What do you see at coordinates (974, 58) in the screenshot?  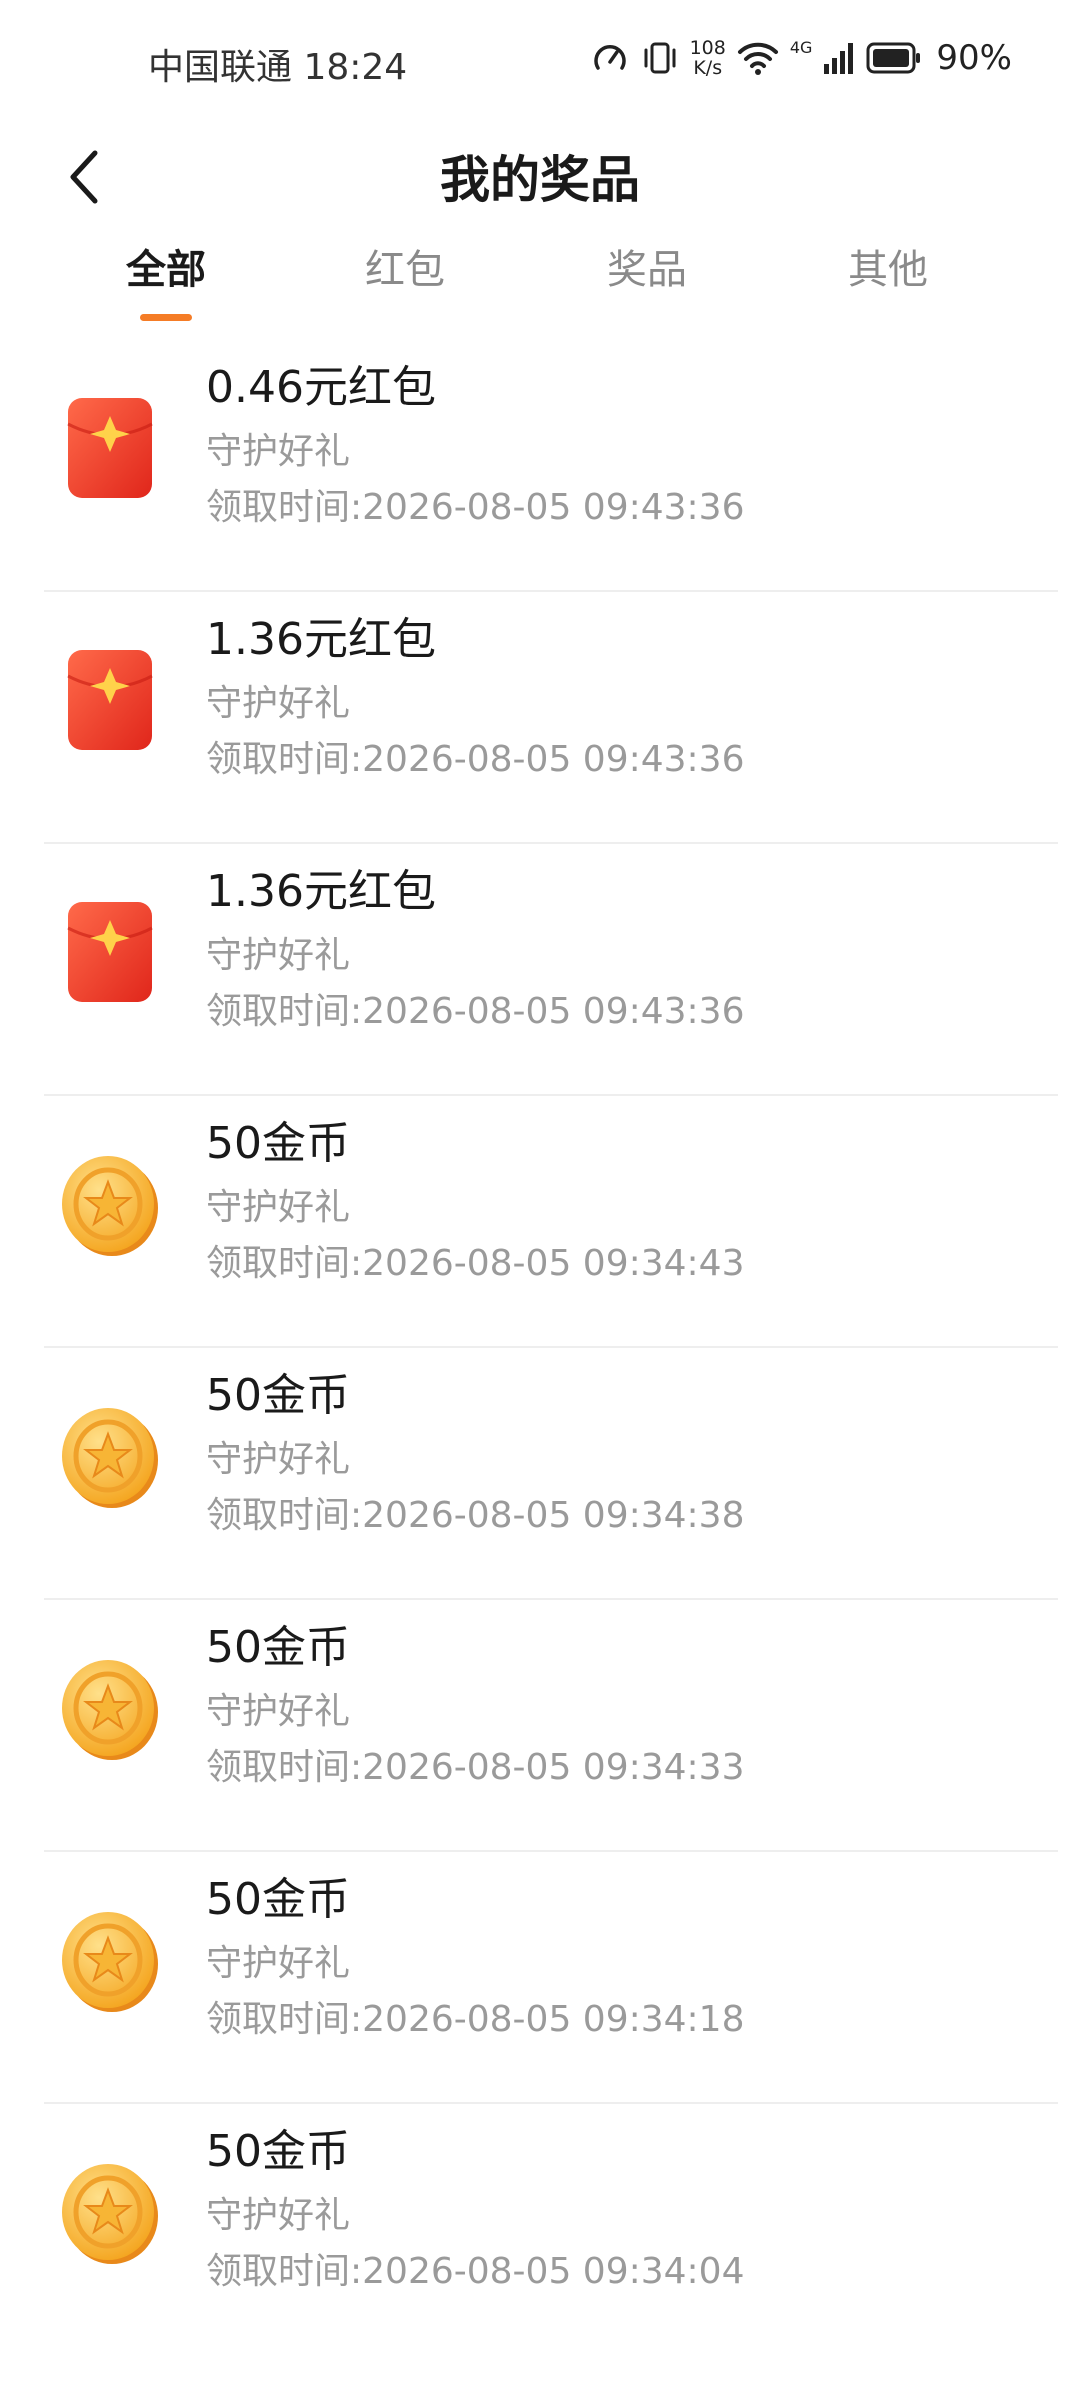 I see `battery-percent: 90%` at bounding box center [974, 58].